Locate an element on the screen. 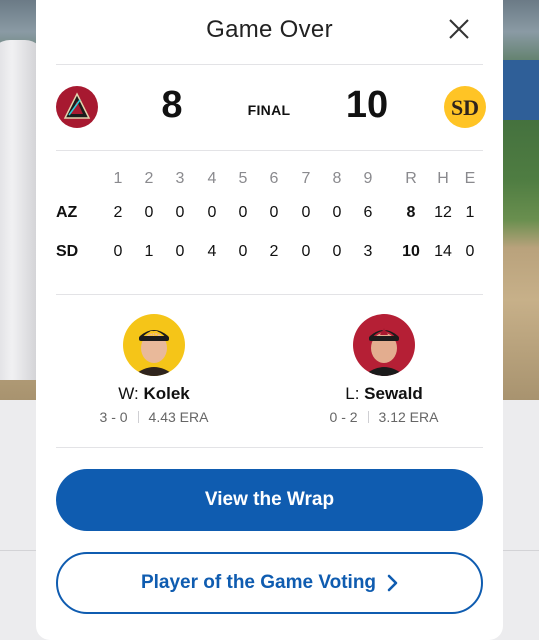  avatar: SD is located at coordinates (154, 345).